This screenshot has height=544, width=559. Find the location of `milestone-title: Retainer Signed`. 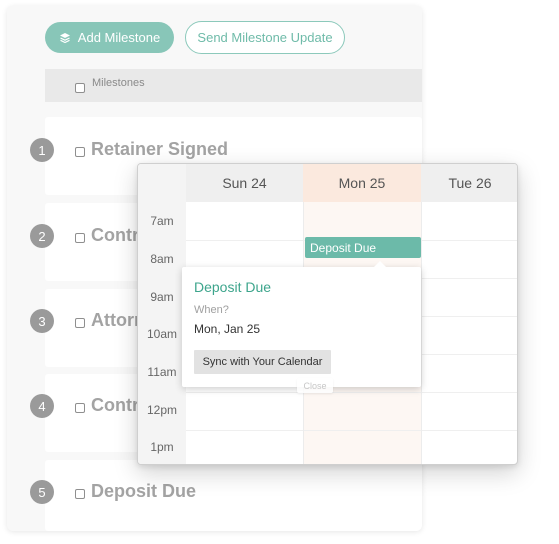

milestone-title: Retainer Signed is located at coordinates (160, 149).